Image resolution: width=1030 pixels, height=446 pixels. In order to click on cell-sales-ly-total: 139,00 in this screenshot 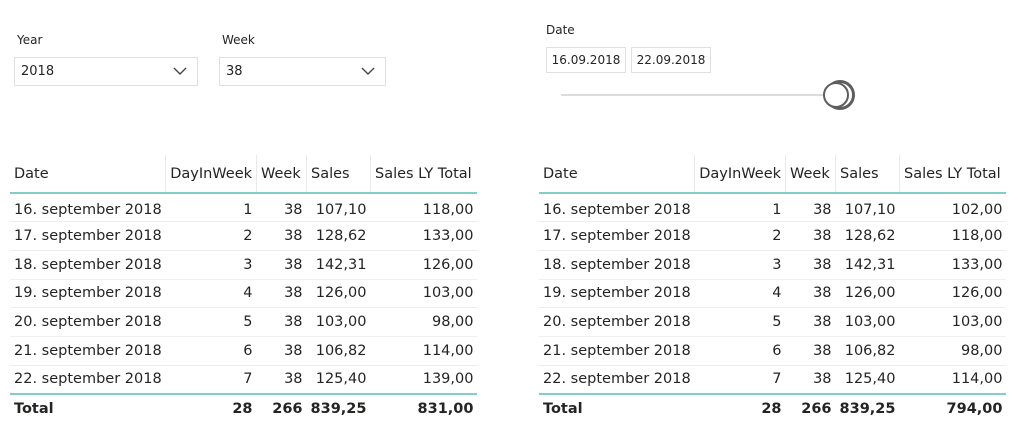, I will do `click(424, 380)`.